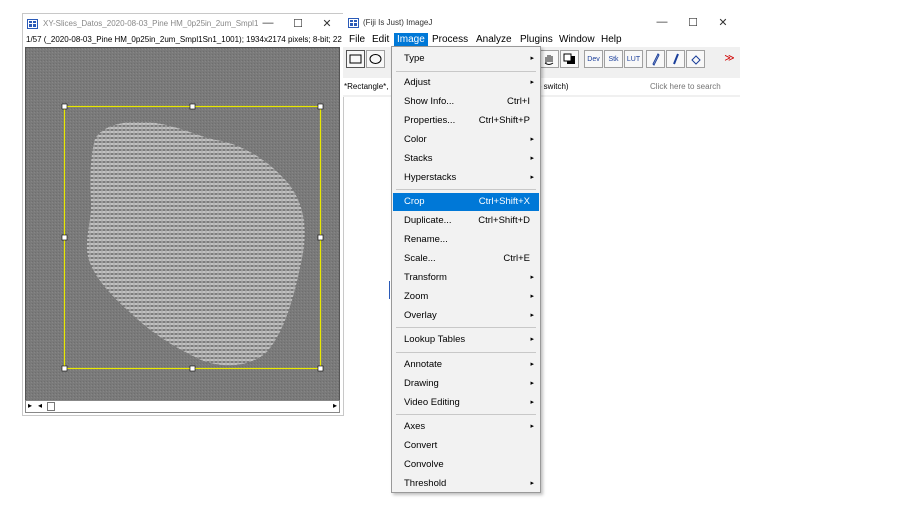 The image size is (900, 506). I want to click on menu-process: Process, so click(450, 40).